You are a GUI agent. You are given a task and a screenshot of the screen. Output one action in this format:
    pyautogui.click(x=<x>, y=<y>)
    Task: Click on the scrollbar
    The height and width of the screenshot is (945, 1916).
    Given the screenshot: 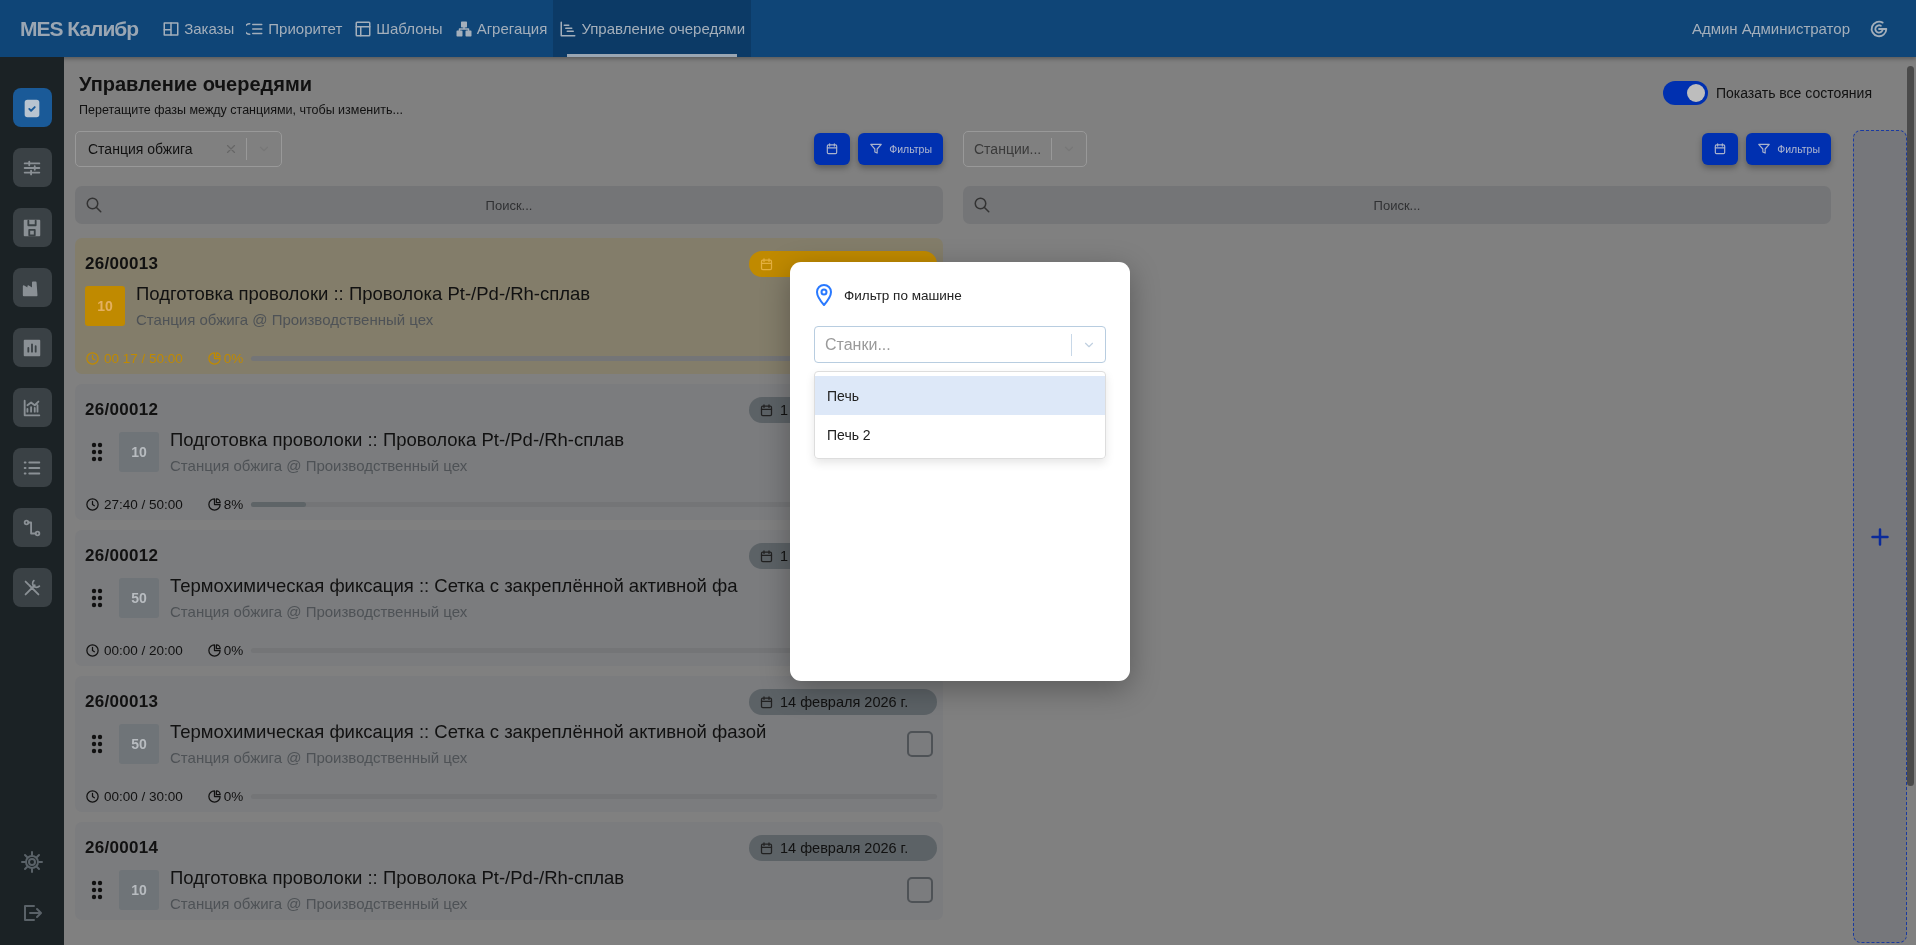 What is the action you would take?
    pyautogui.click(x=1910, y=426)
    